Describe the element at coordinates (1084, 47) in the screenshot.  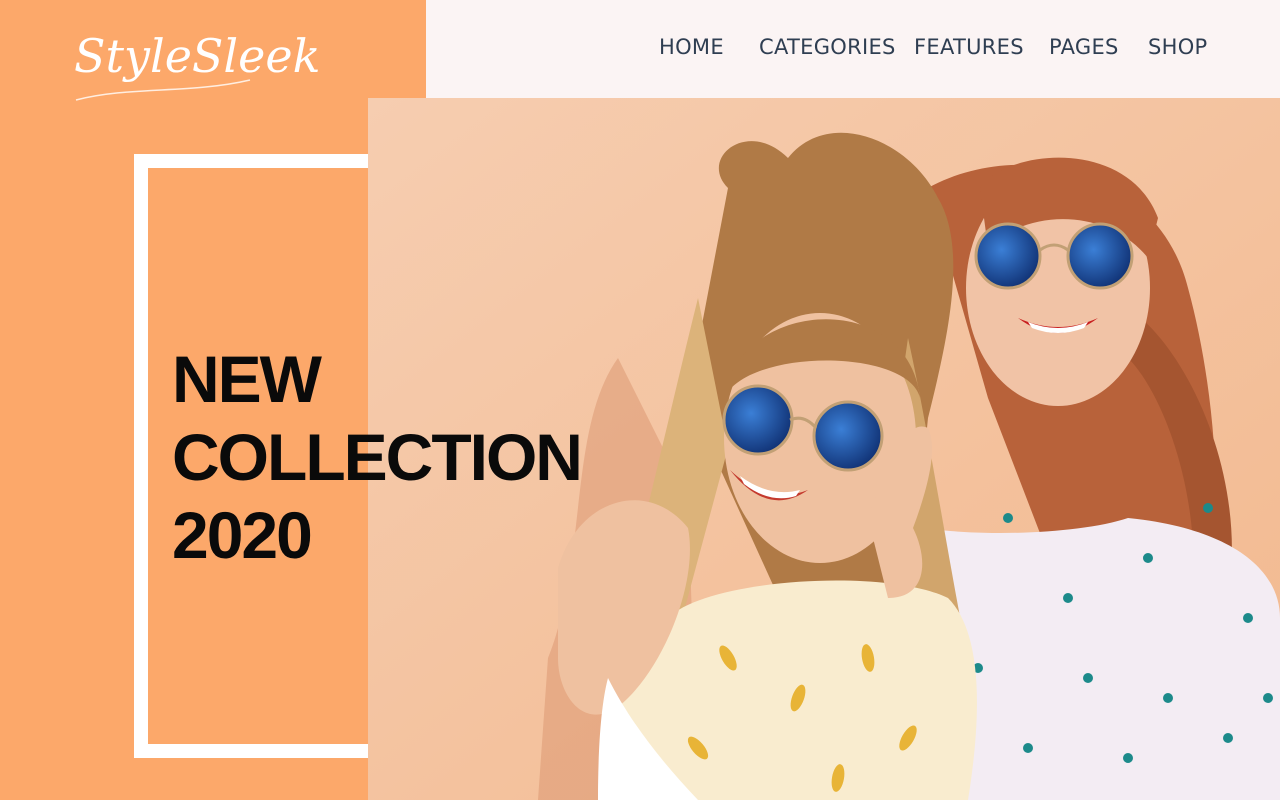
I see `nav-pages: PAGES` at that location.